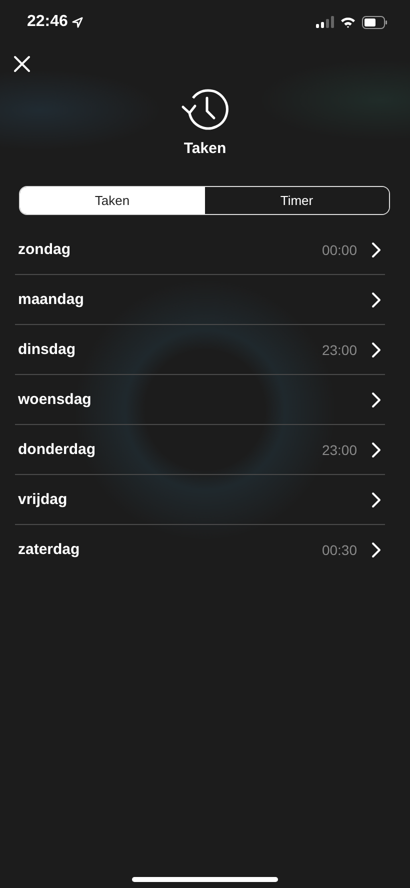 This screenshot has width=410, height=888. I want to click on day-name: zaterdag, so click(49, 549).